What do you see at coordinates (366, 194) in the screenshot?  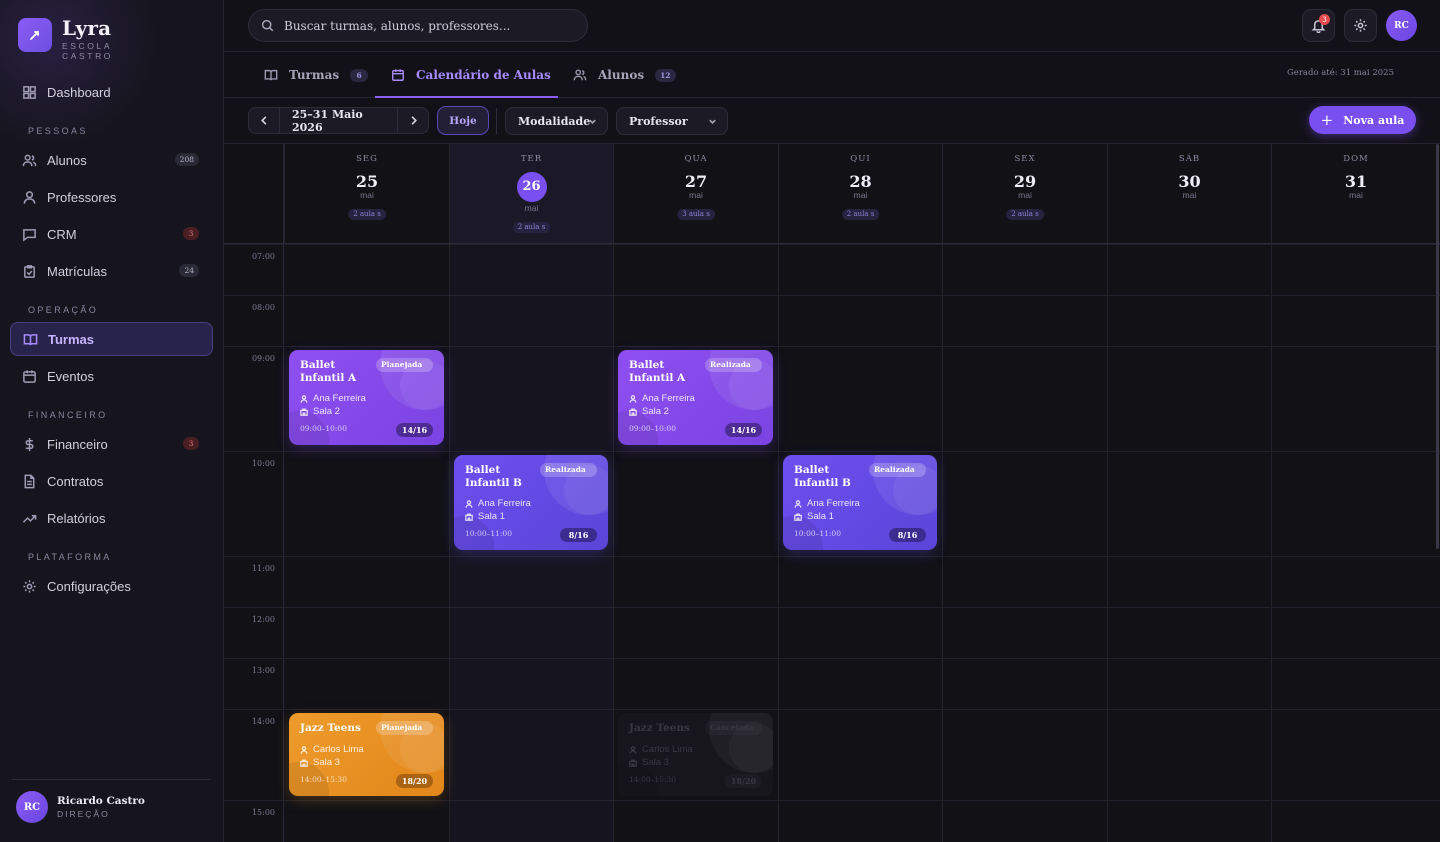 I see `day-header: SEG 25 mai 2 aula s` at bounding box center [366, 194].